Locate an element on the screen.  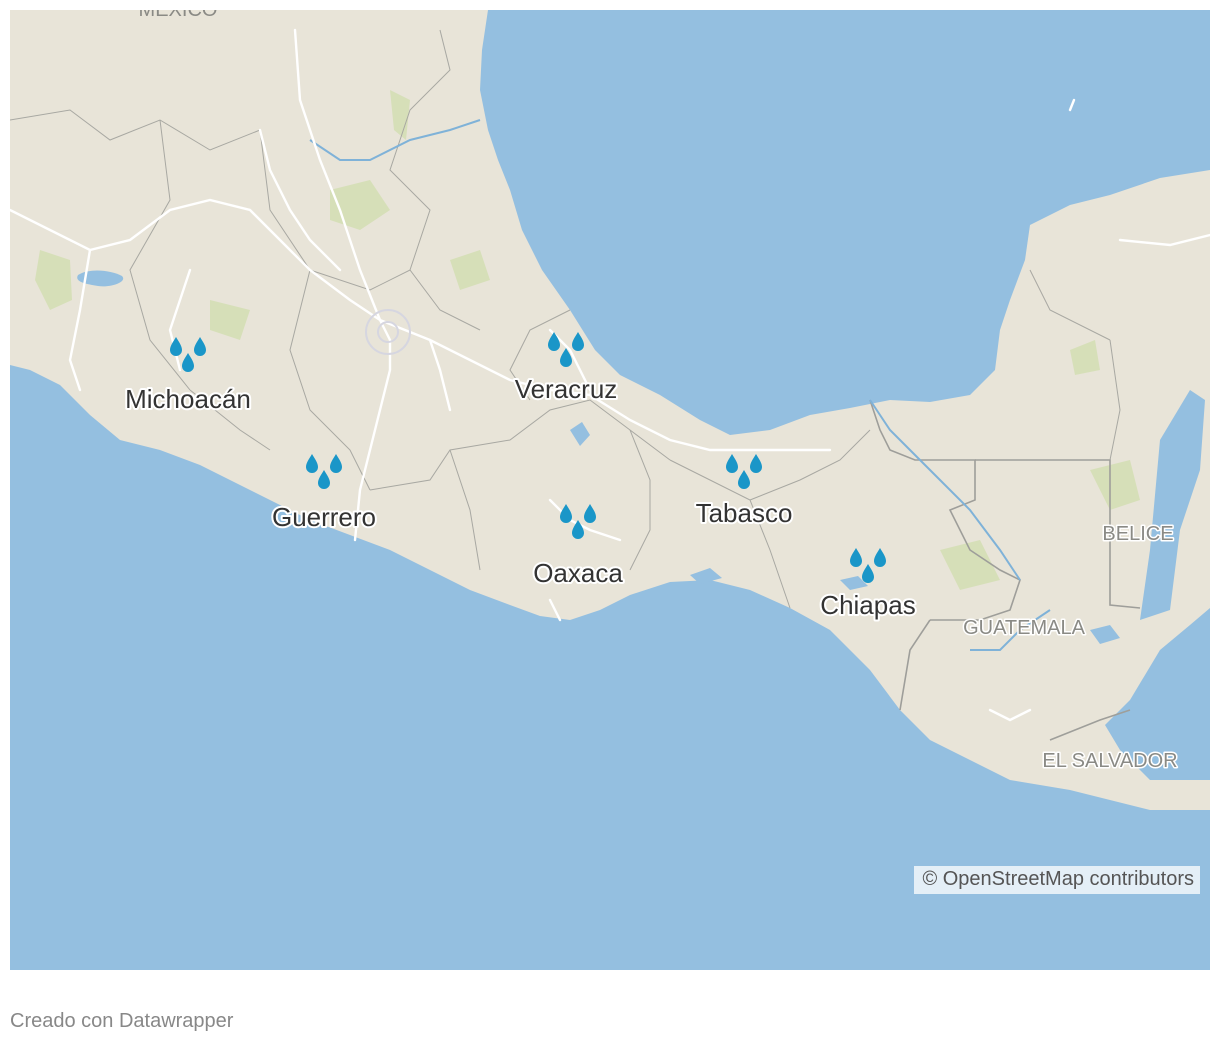
state-label-oaxaca: Oaxaca is located at coordinates (578, 573).